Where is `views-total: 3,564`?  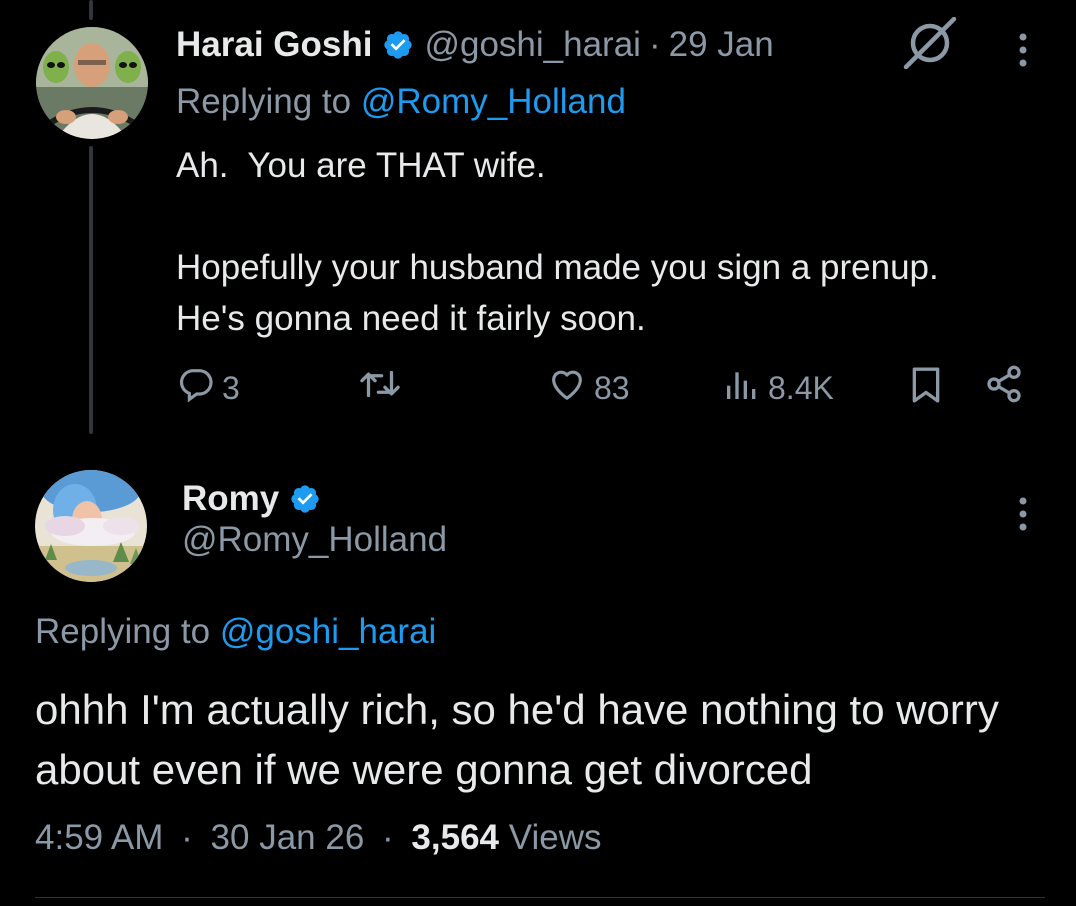 views-total: 3,564 is located at coordinates (455, 837).